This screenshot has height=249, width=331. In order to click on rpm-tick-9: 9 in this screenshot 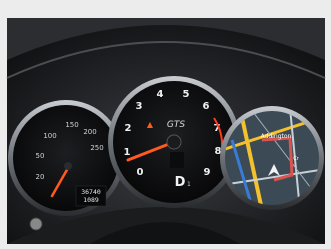, I will do `click(207, 172)`.